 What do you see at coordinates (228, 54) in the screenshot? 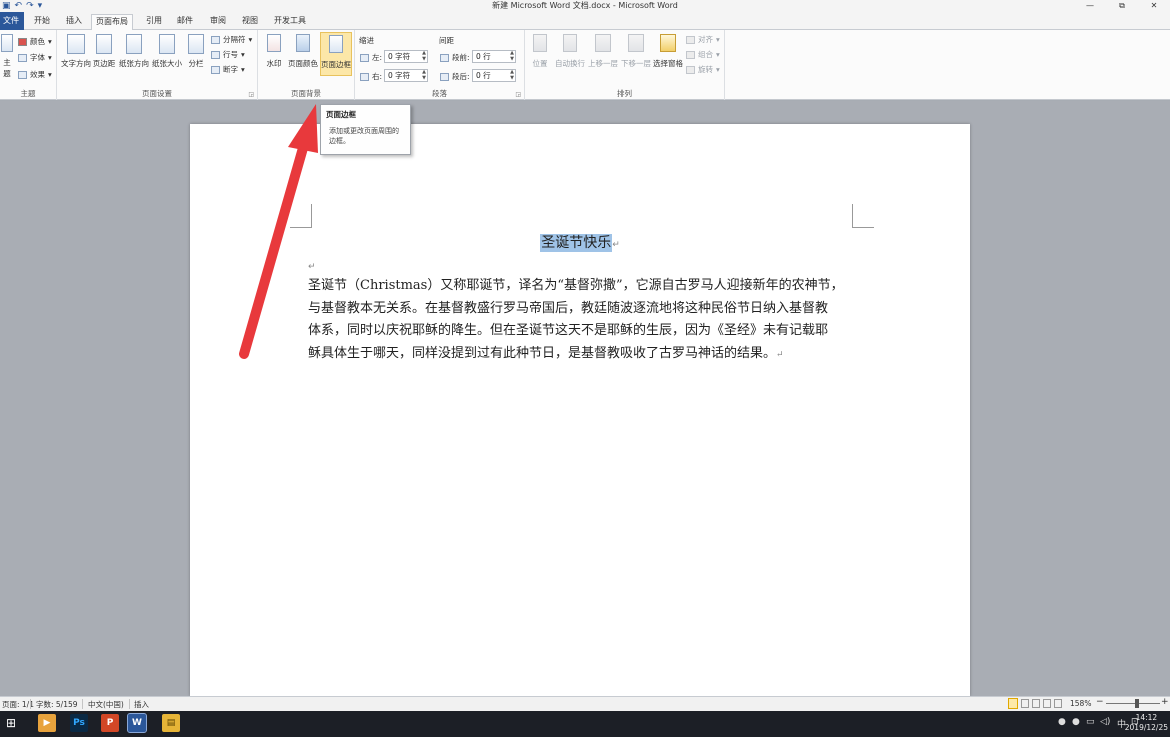
I see `line-numbers-button: 行号 ▾` at bounding box center [228, 54].